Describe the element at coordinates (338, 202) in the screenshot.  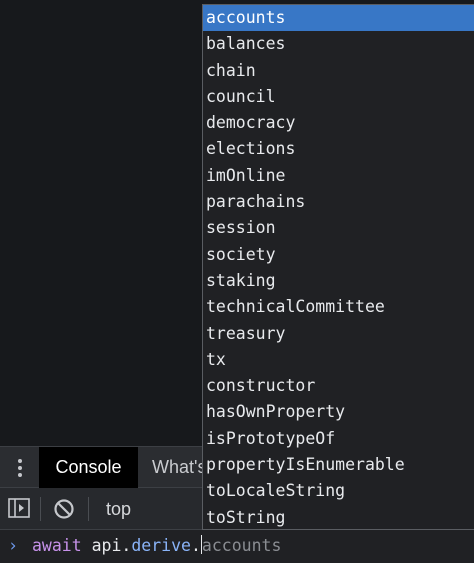
I see `suggestion-item: parachains` at that location.